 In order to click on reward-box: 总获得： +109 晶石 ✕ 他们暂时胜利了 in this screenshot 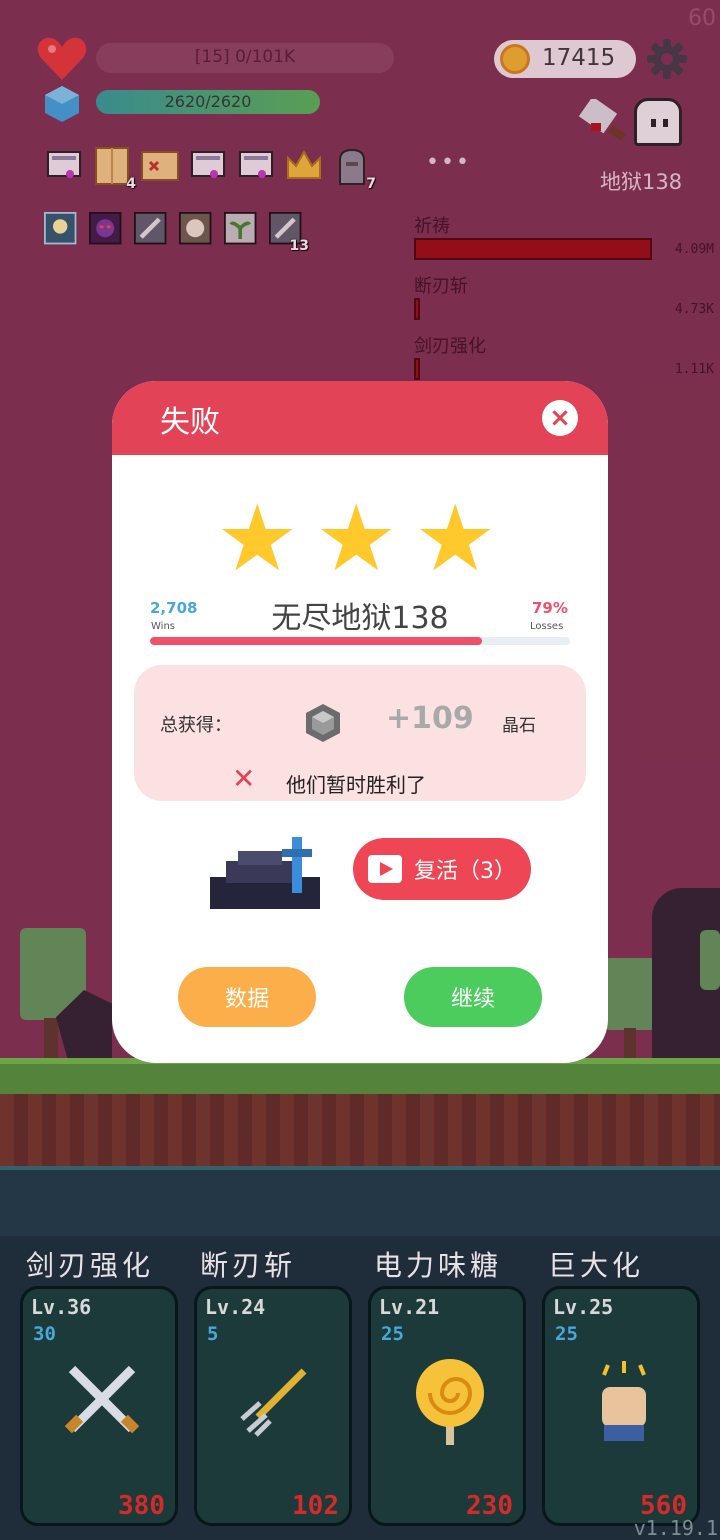, I will do `click(360, 733)`.